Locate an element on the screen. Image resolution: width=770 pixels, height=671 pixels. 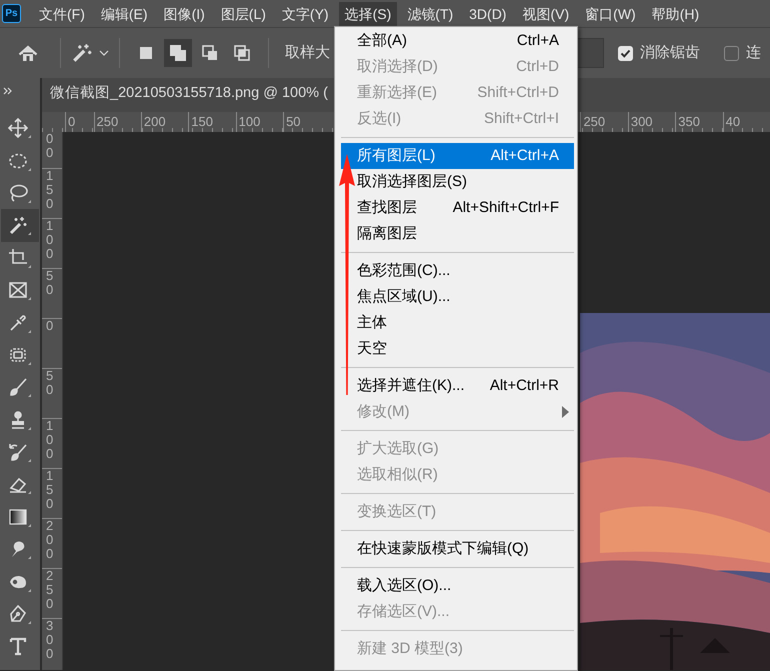
add-selection-icon is located at coordinates (178, 53).